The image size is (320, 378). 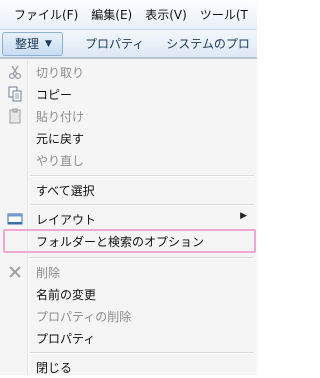 What do you see at coordinates (128, 294) in the screenshot?
I see `menu-item-rename: 名前の変更` at bounding box center [128, 294].